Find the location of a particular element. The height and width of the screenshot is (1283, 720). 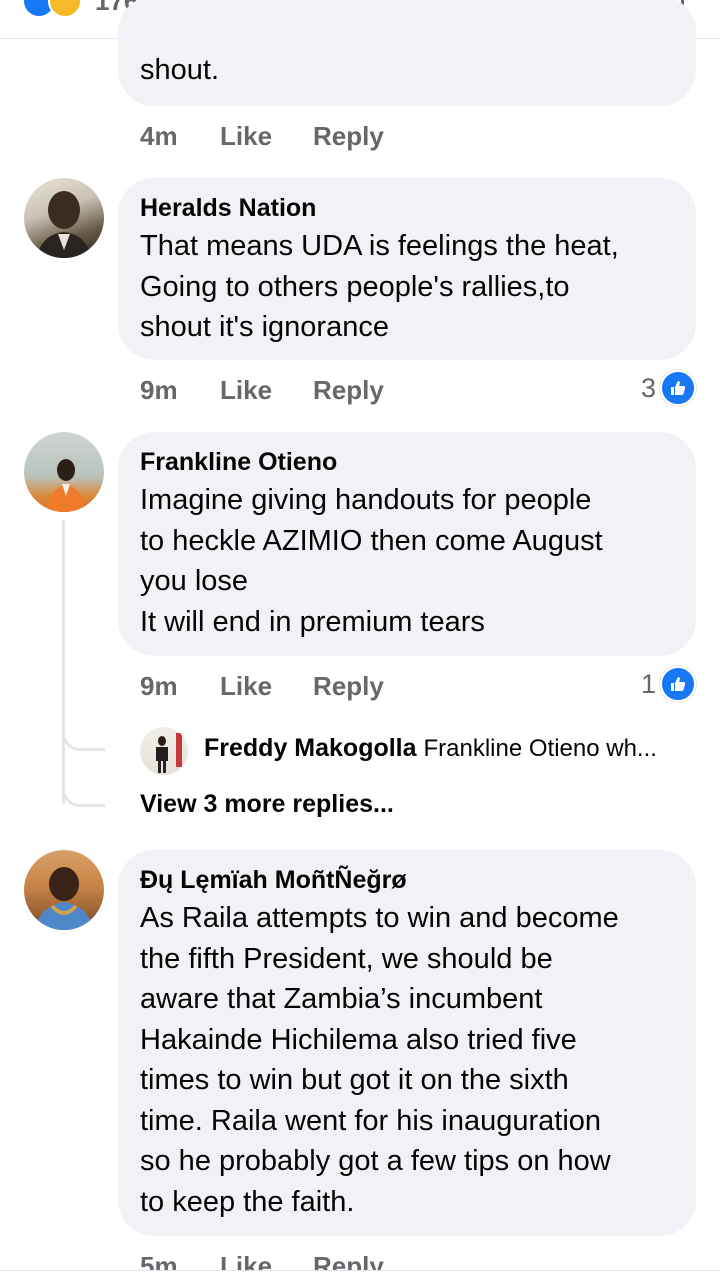

screen-edge is located at coordinates (360, 1276).